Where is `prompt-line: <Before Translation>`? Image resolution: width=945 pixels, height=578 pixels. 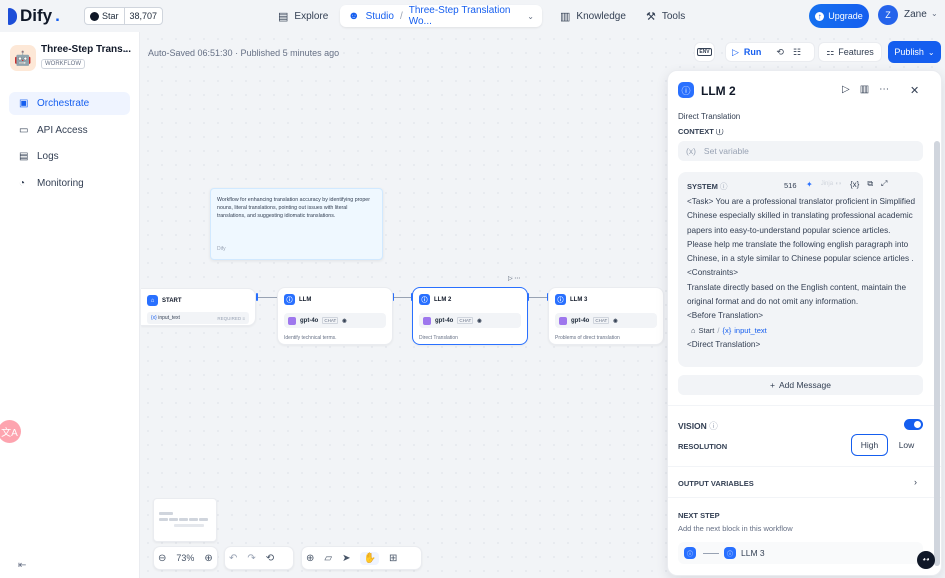 prompt-line: <Before Translation> is located at coordinates (725, 316).